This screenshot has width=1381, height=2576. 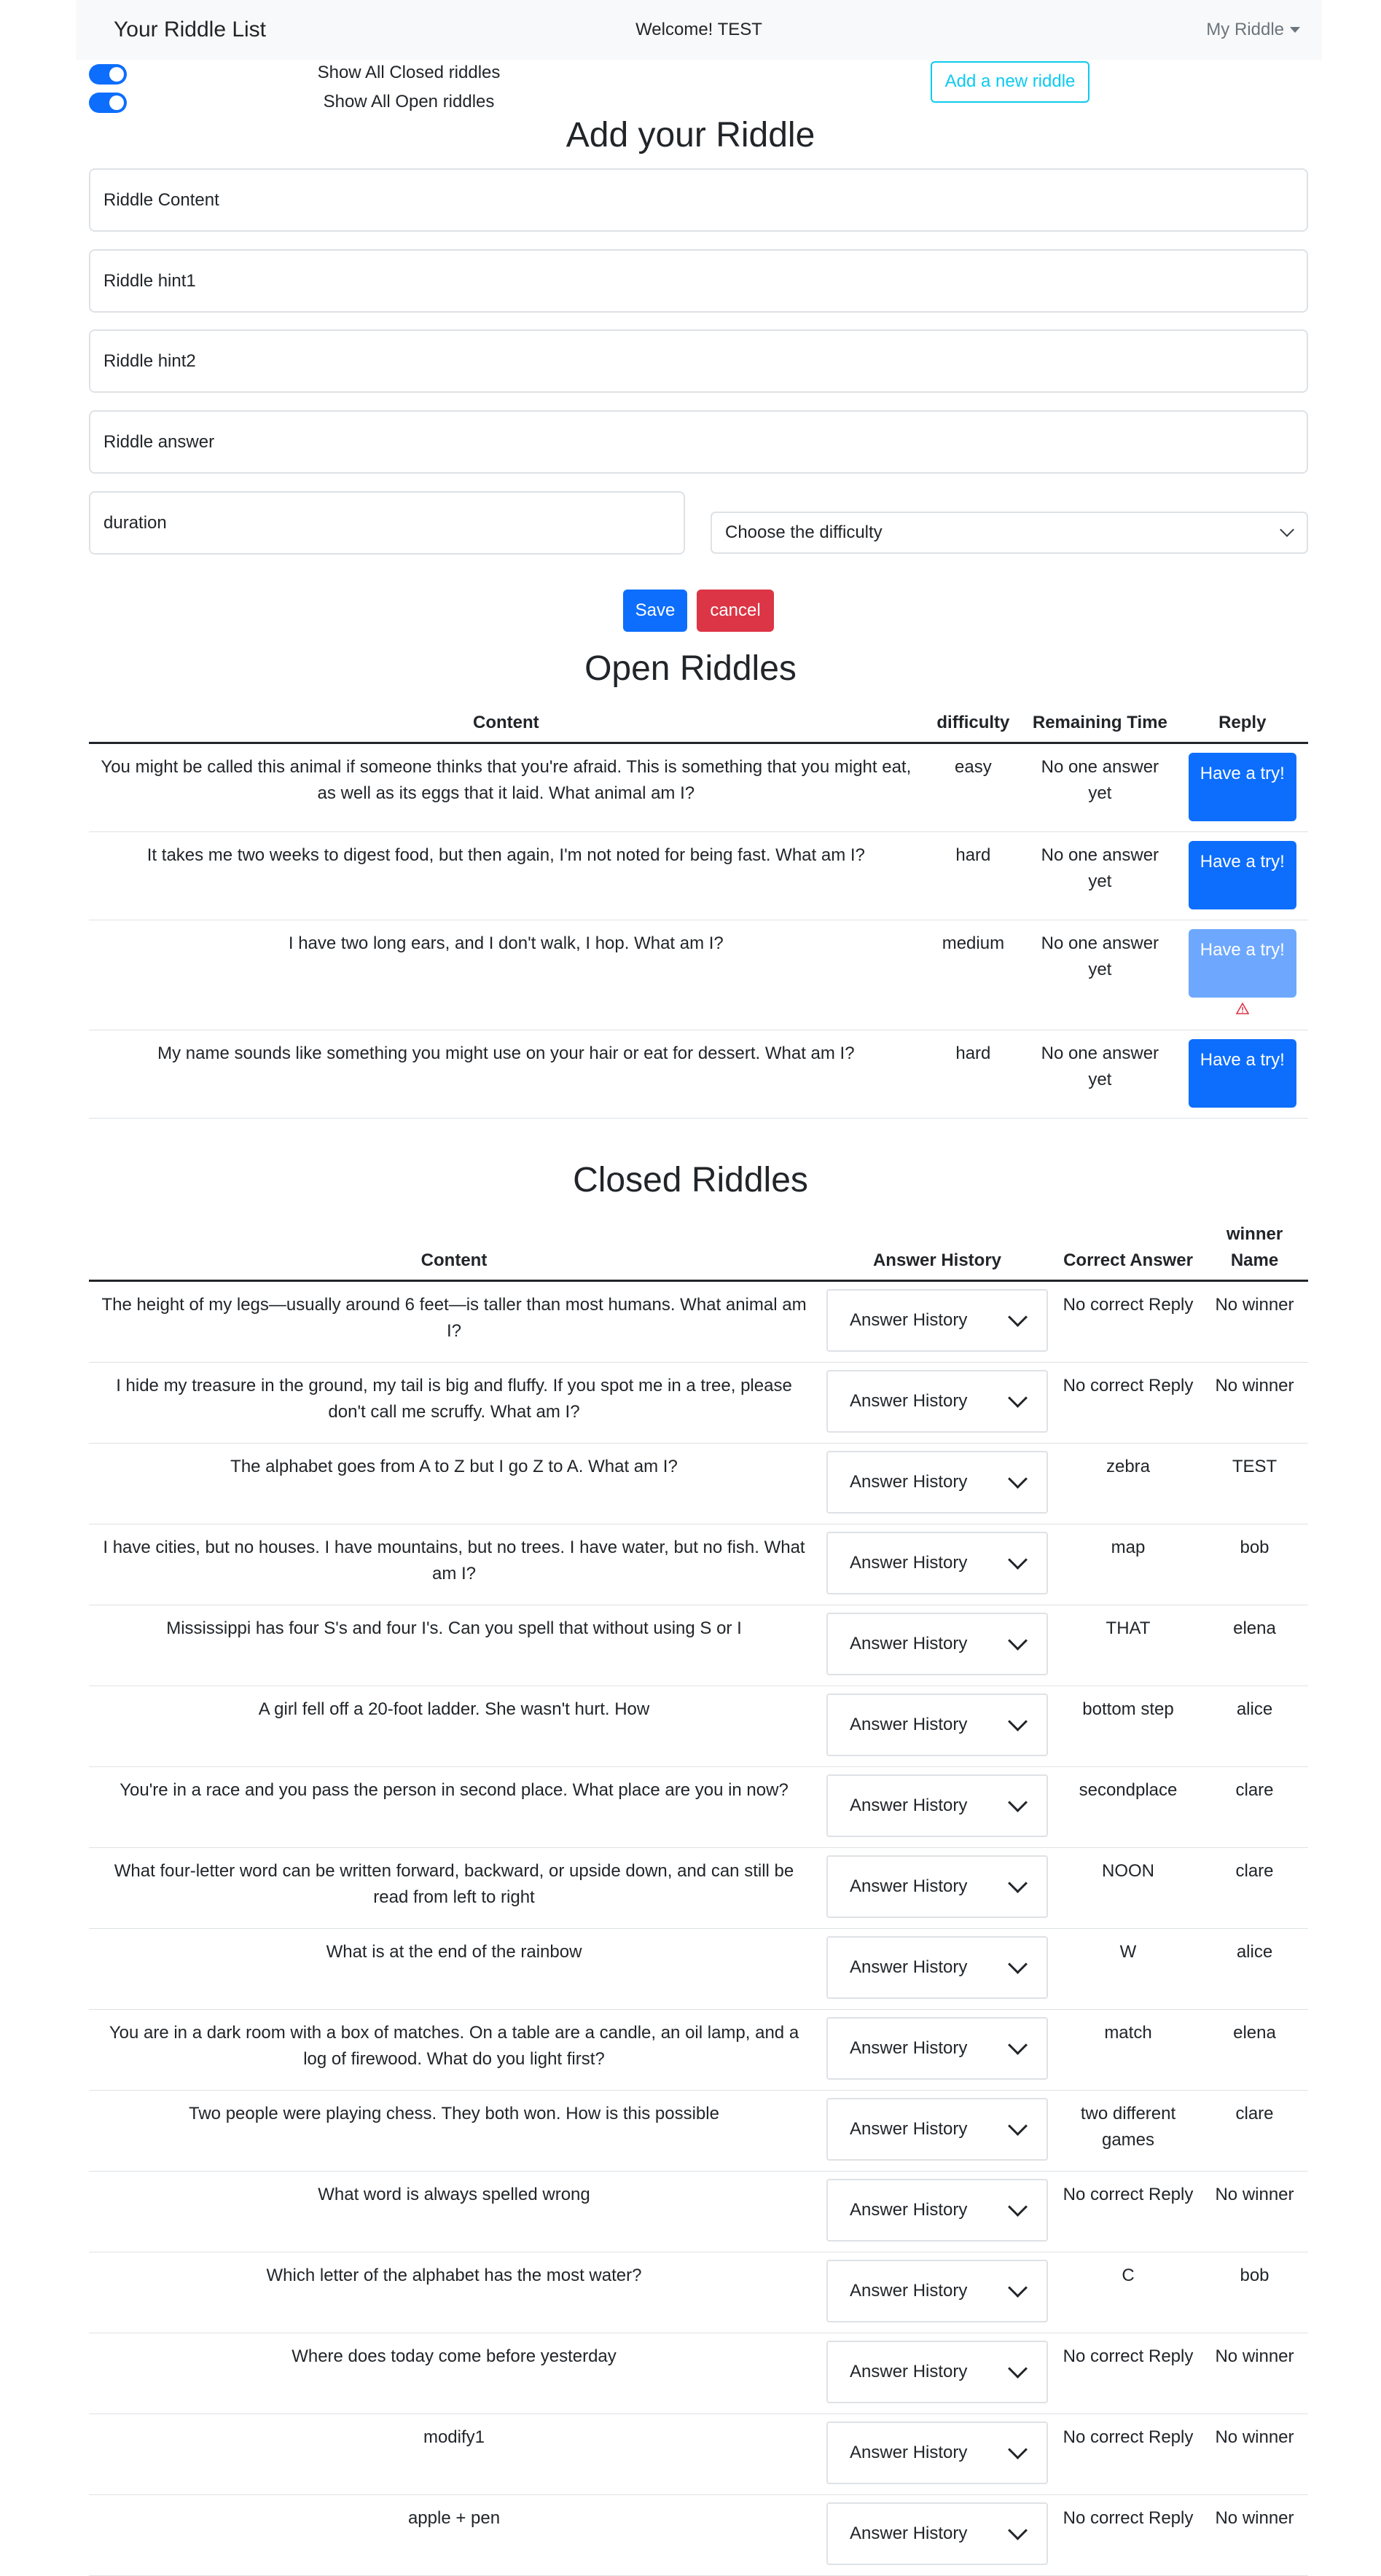 I want to click on riddle-content-cell: modify1, so click(x=454, y=2454).